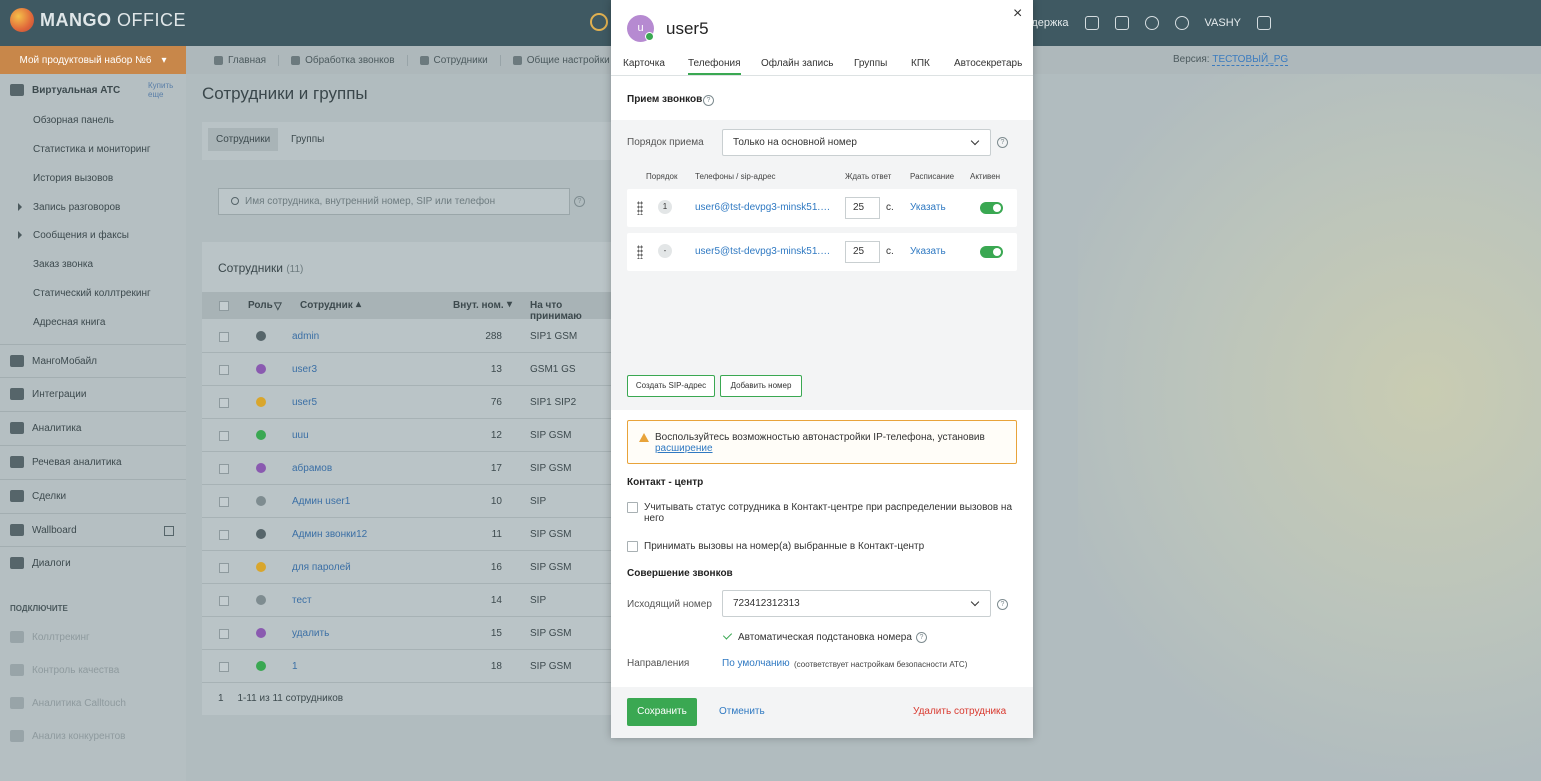  I want to click on sidebar-item-quality: Контроль качества, so click(64, 670).